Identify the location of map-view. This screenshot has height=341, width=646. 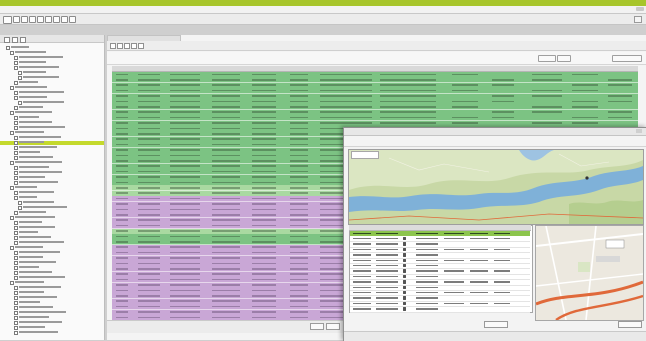
(496, 187).